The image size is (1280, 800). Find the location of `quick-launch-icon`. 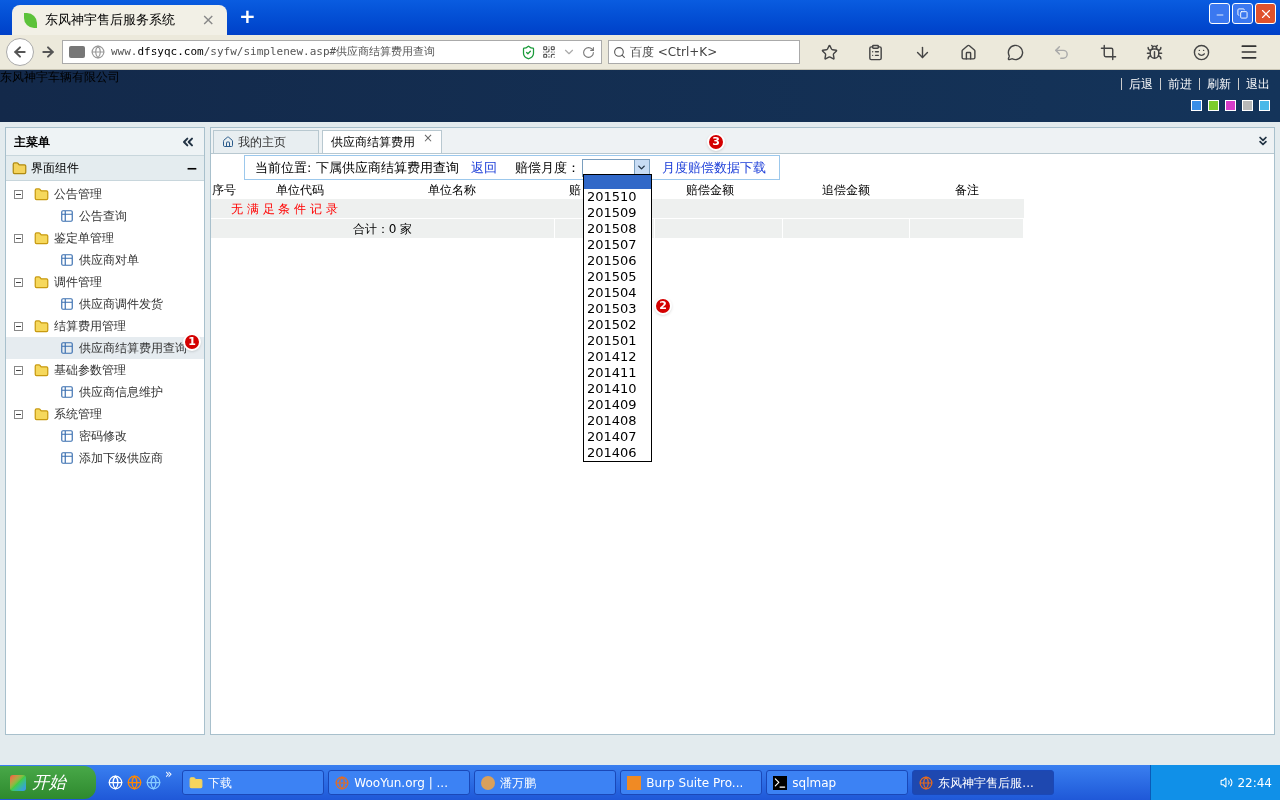

quick-launch-icon is located at coordinates (153, 782).